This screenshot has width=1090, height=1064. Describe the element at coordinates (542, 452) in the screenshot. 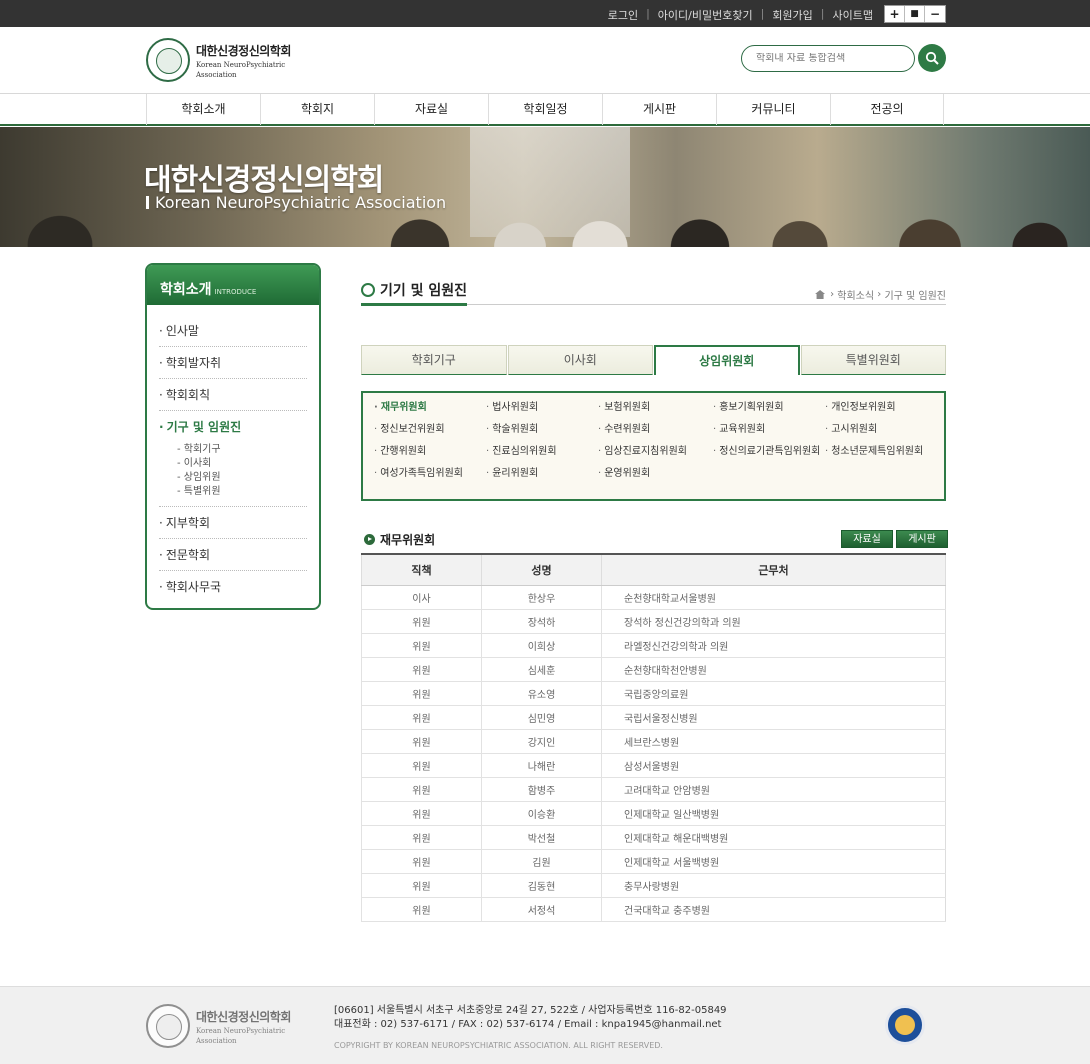

I see `committee-link: · 진료심의위원회` at that location.